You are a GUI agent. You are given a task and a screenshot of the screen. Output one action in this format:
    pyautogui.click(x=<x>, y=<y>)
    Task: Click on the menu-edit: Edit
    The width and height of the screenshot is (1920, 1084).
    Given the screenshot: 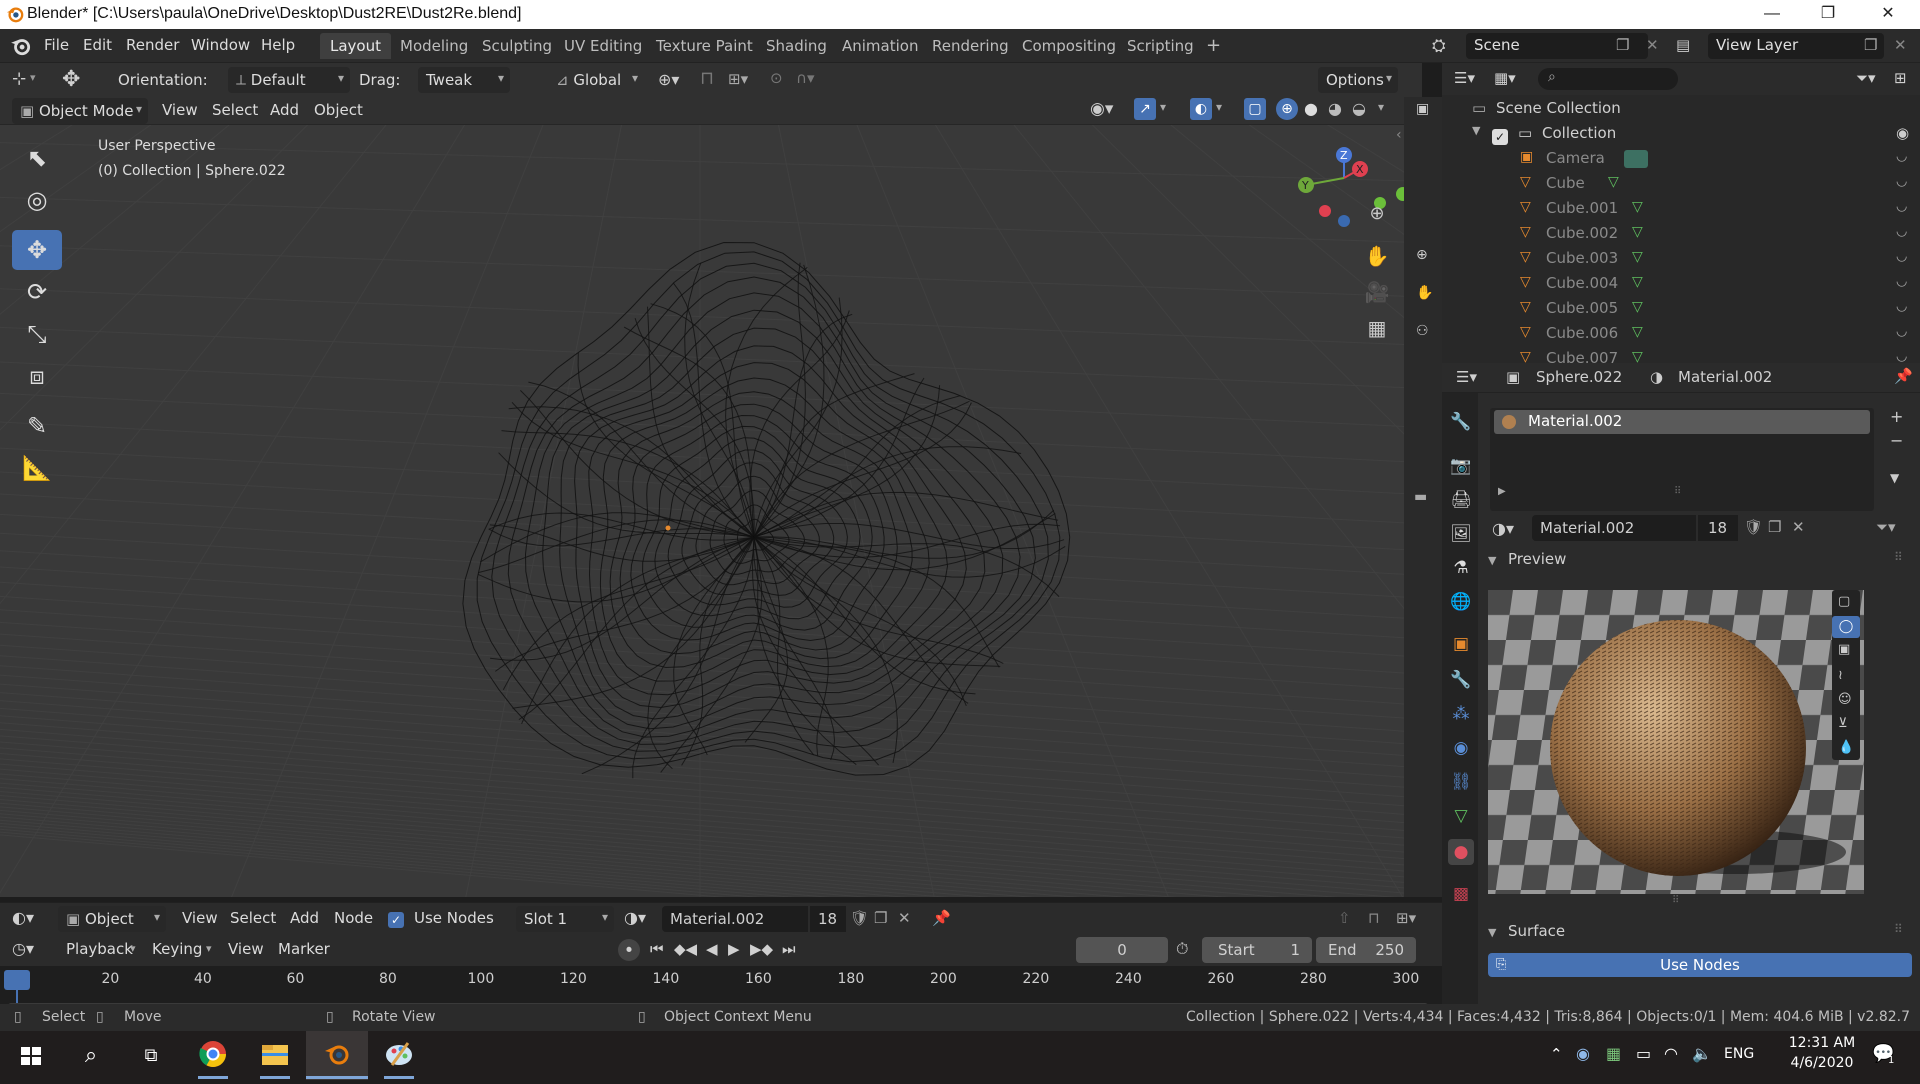 What is the action you would take?
    pyautogui.click(x=97, y=45)
    